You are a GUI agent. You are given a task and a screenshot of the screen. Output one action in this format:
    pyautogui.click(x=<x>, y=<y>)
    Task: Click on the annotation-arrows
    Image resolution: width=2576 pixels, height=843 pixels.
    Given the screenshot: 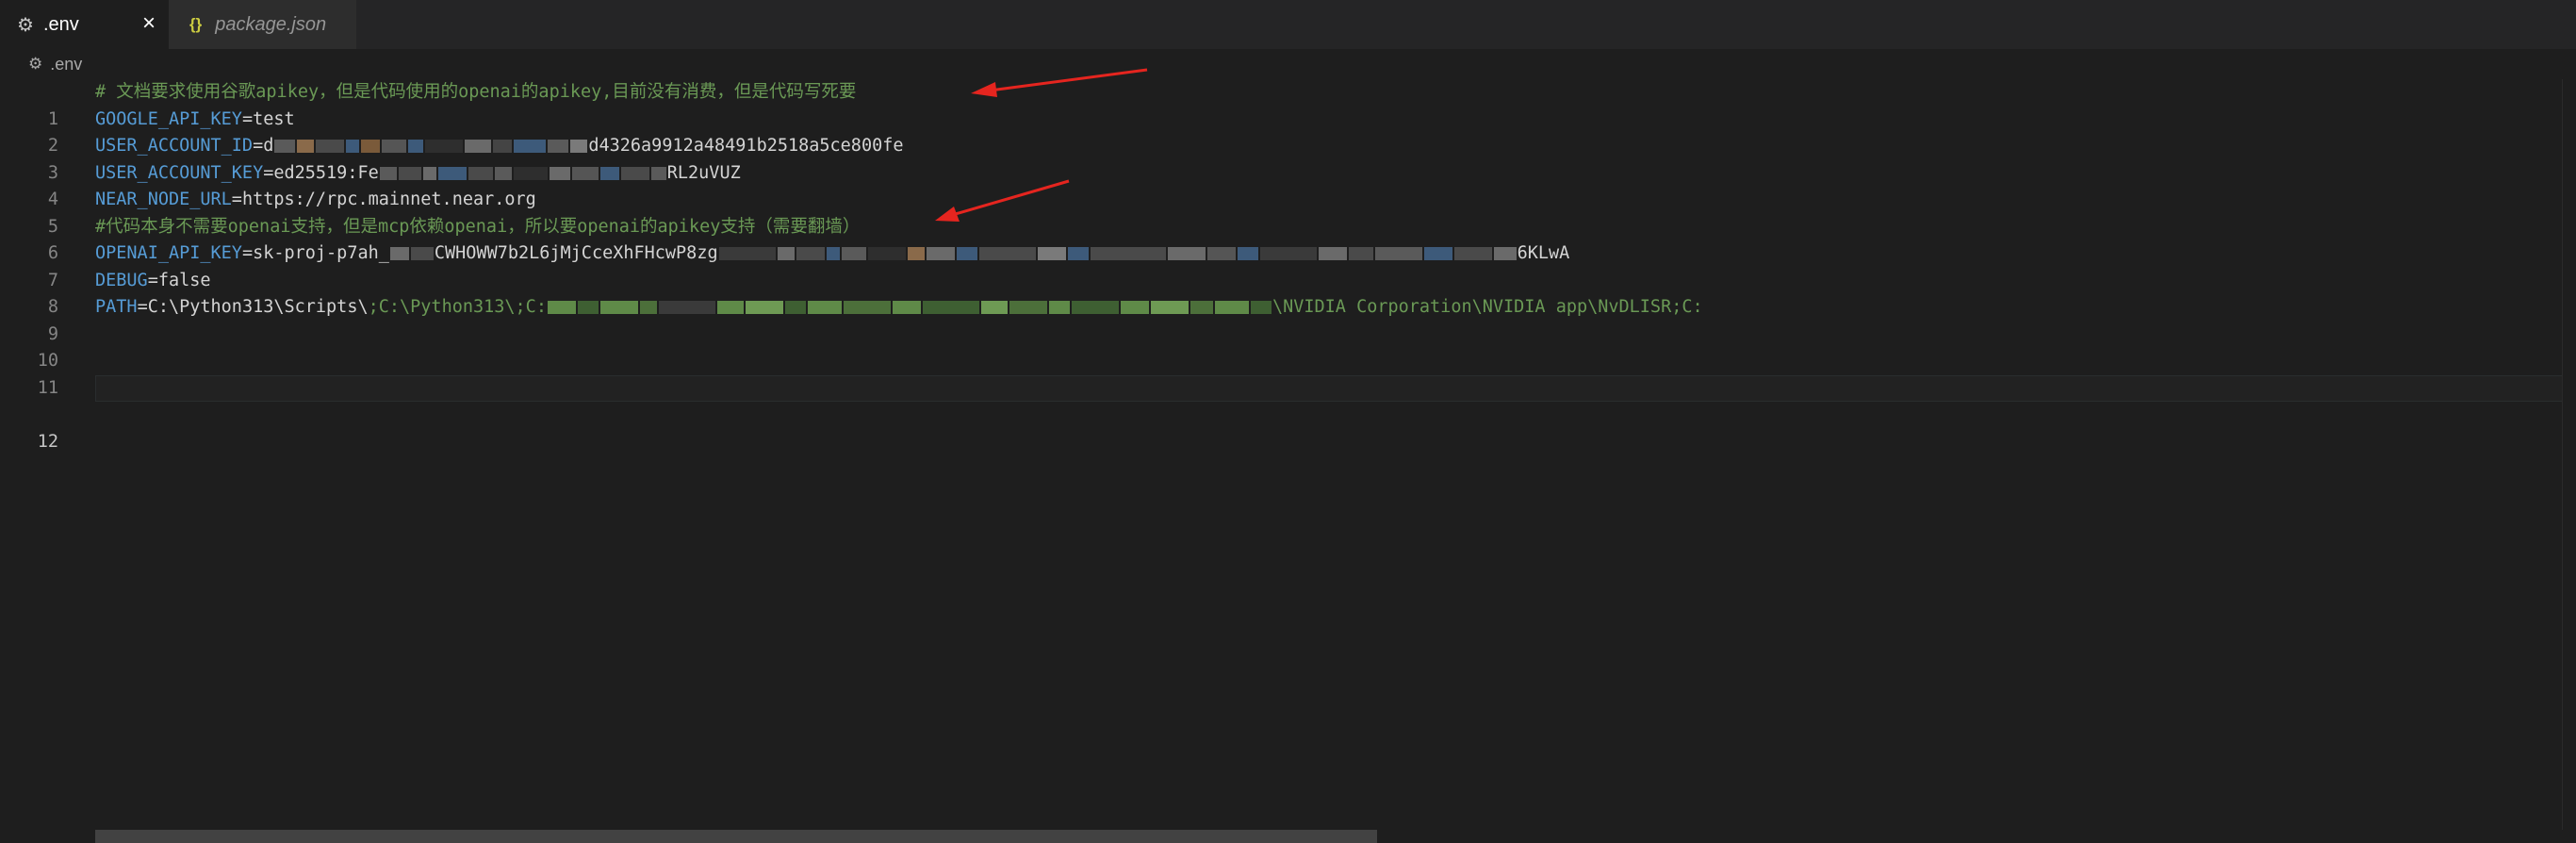 What is the action you would take?
    pyautogui.click(x=1041, y=145)
    